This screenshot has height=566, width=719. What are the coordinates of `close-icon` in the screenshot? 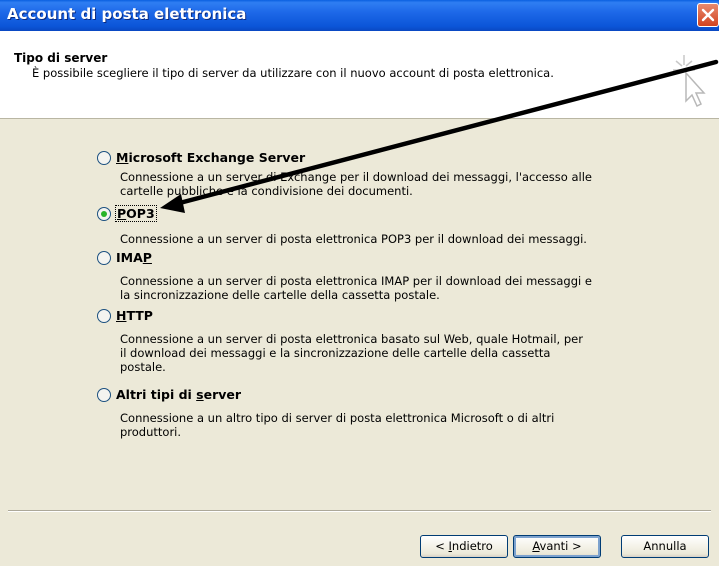 It's located at (708, 15).